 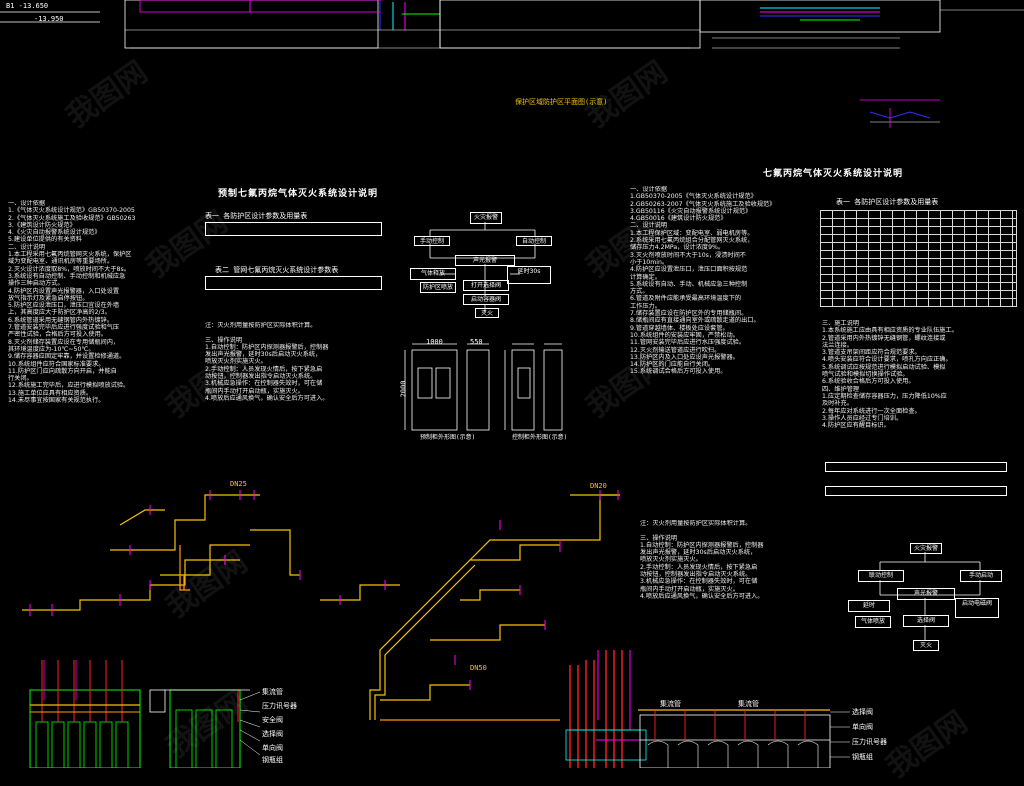 I want to click on pipe-label-main: DN50, so click(x=478, y=668).